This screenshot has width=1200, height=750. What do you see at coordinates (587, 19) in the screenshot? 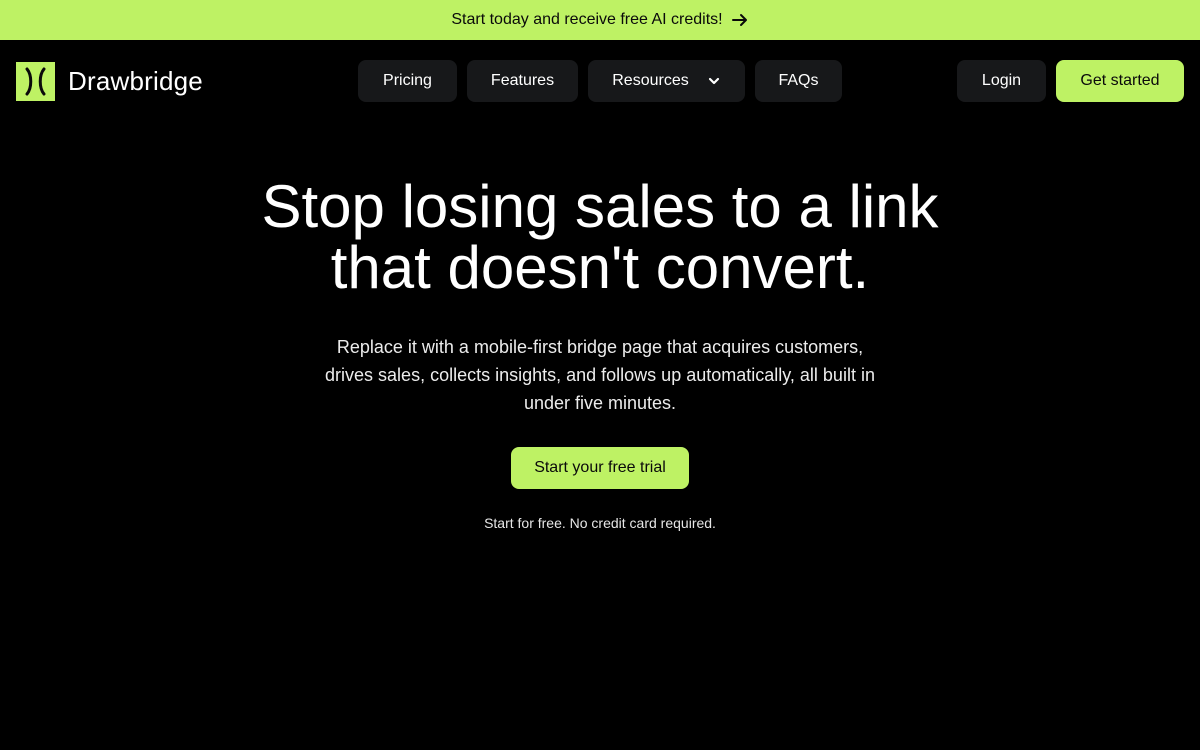
I see `announcement-text: Start today and receive free AI credits!` at bounding box center [587, 19].